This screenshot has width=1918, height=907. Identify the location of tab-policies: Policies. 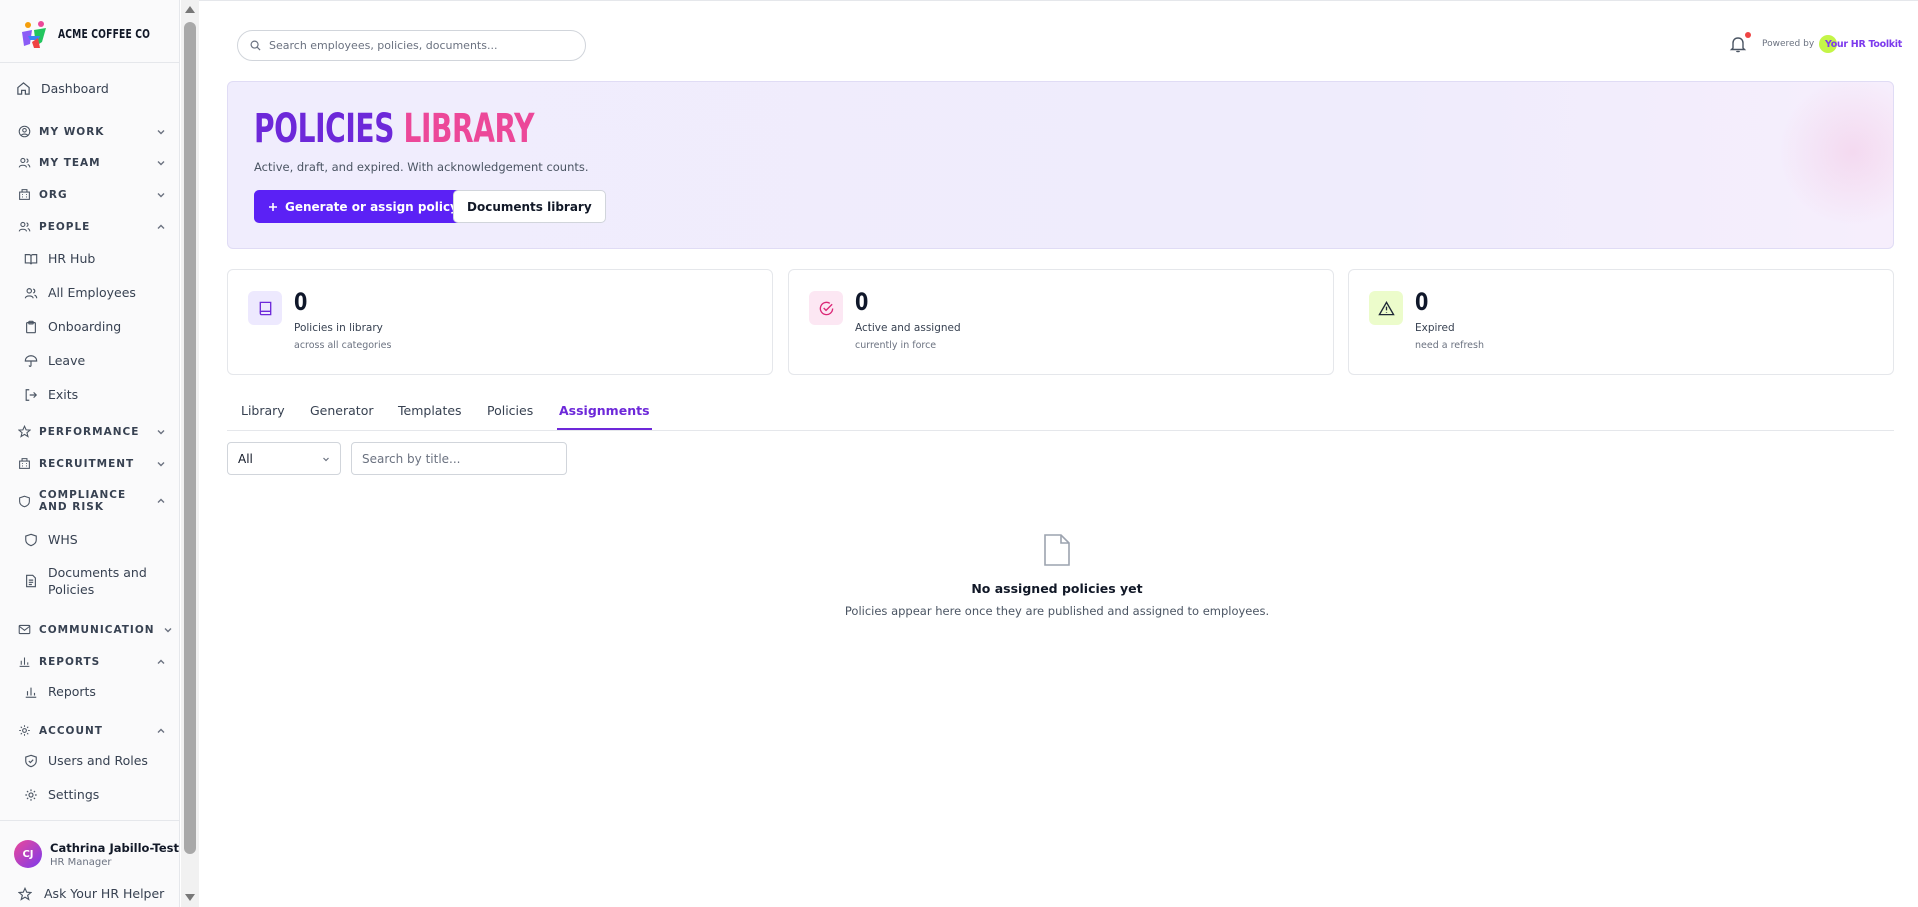
(510, 415).